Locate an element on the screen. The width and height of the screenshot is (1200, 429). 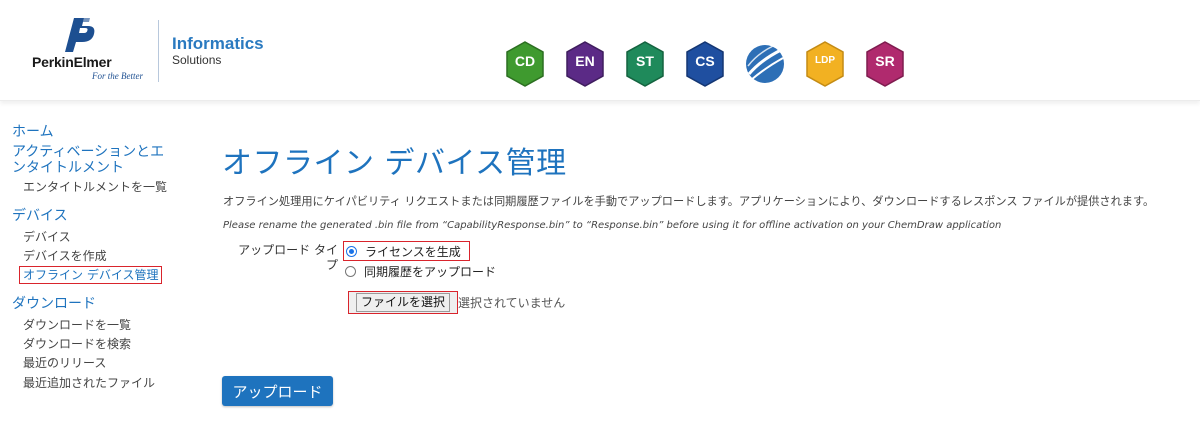
sidebar-downloads-link: ダウンロード is located at coordinates (54, 304).